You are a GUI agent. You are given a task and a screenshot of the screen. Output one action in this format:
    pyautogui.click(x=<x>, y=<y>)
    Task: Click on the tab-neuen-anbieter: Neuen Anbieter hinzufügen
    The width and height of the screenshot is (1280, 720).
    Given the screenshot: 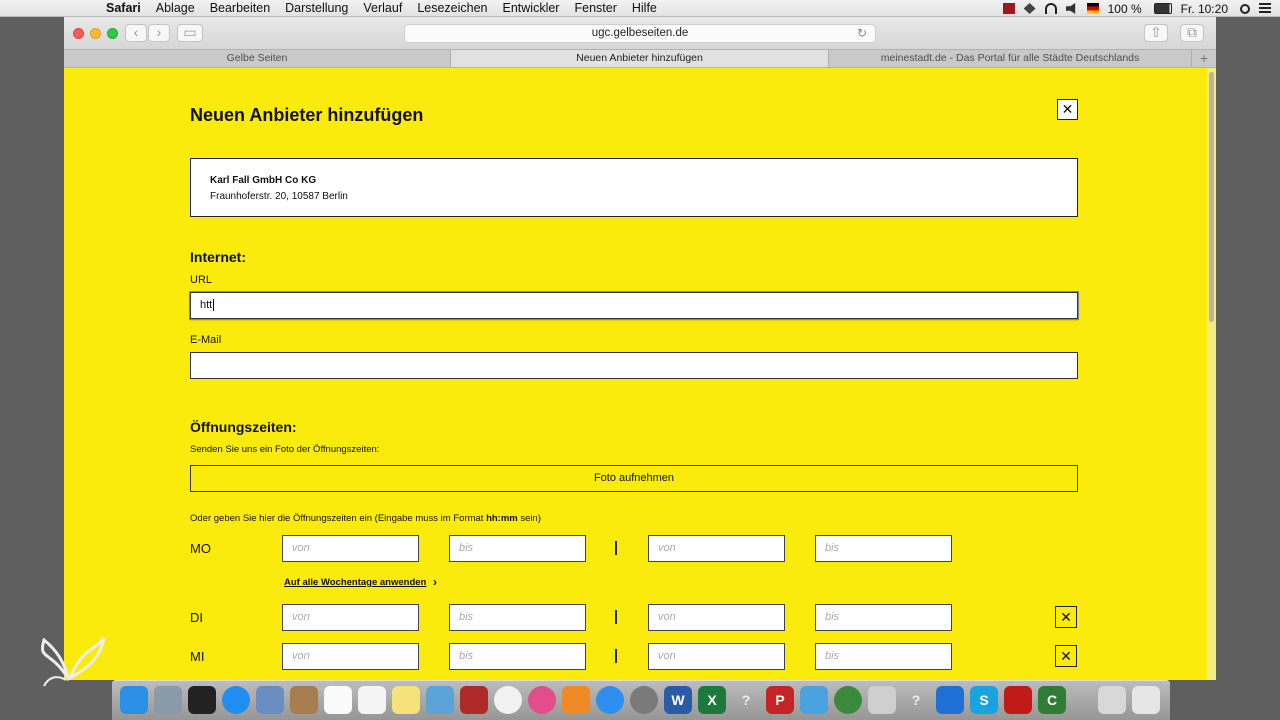 What is the action you would take?
    pyautogui.click(x=640, y=58)
    